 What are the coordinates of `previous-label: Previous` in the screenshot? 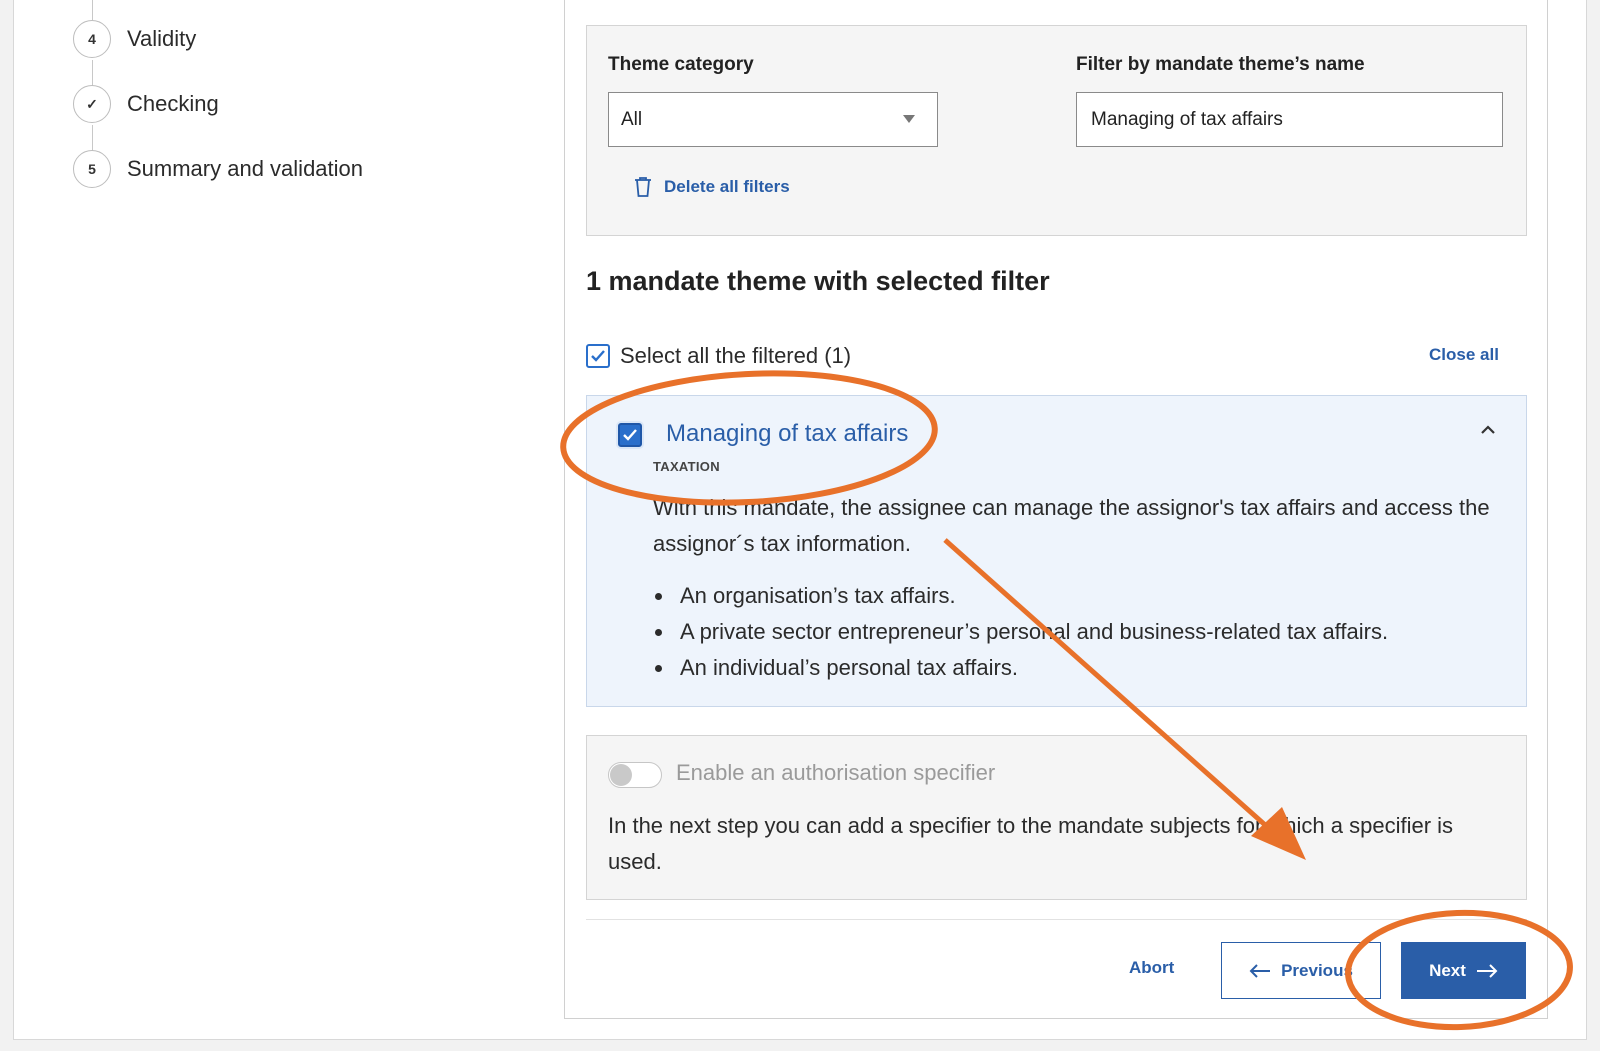 It's located at (1317, 970).